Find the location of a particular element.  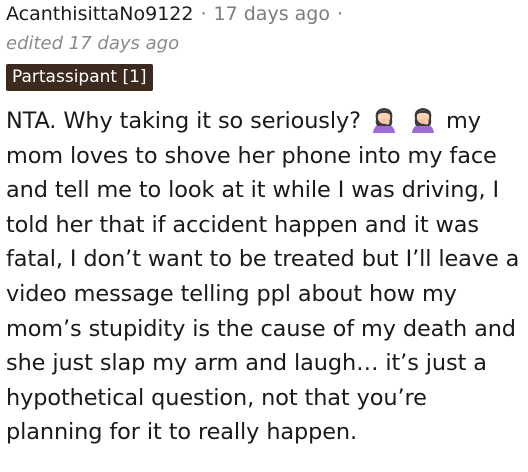

comment-line: video message telling ppl about how my is located at coordinates (231, 293).